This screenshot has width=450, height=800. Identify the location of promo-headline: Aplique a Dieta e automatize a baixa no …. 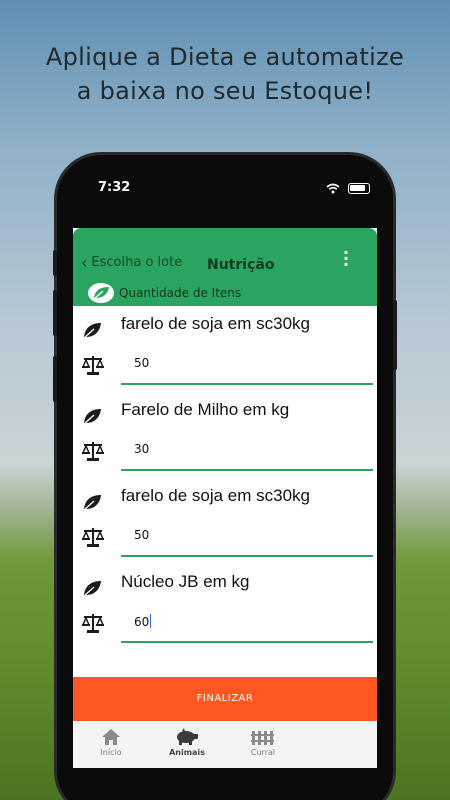
(225, 74).